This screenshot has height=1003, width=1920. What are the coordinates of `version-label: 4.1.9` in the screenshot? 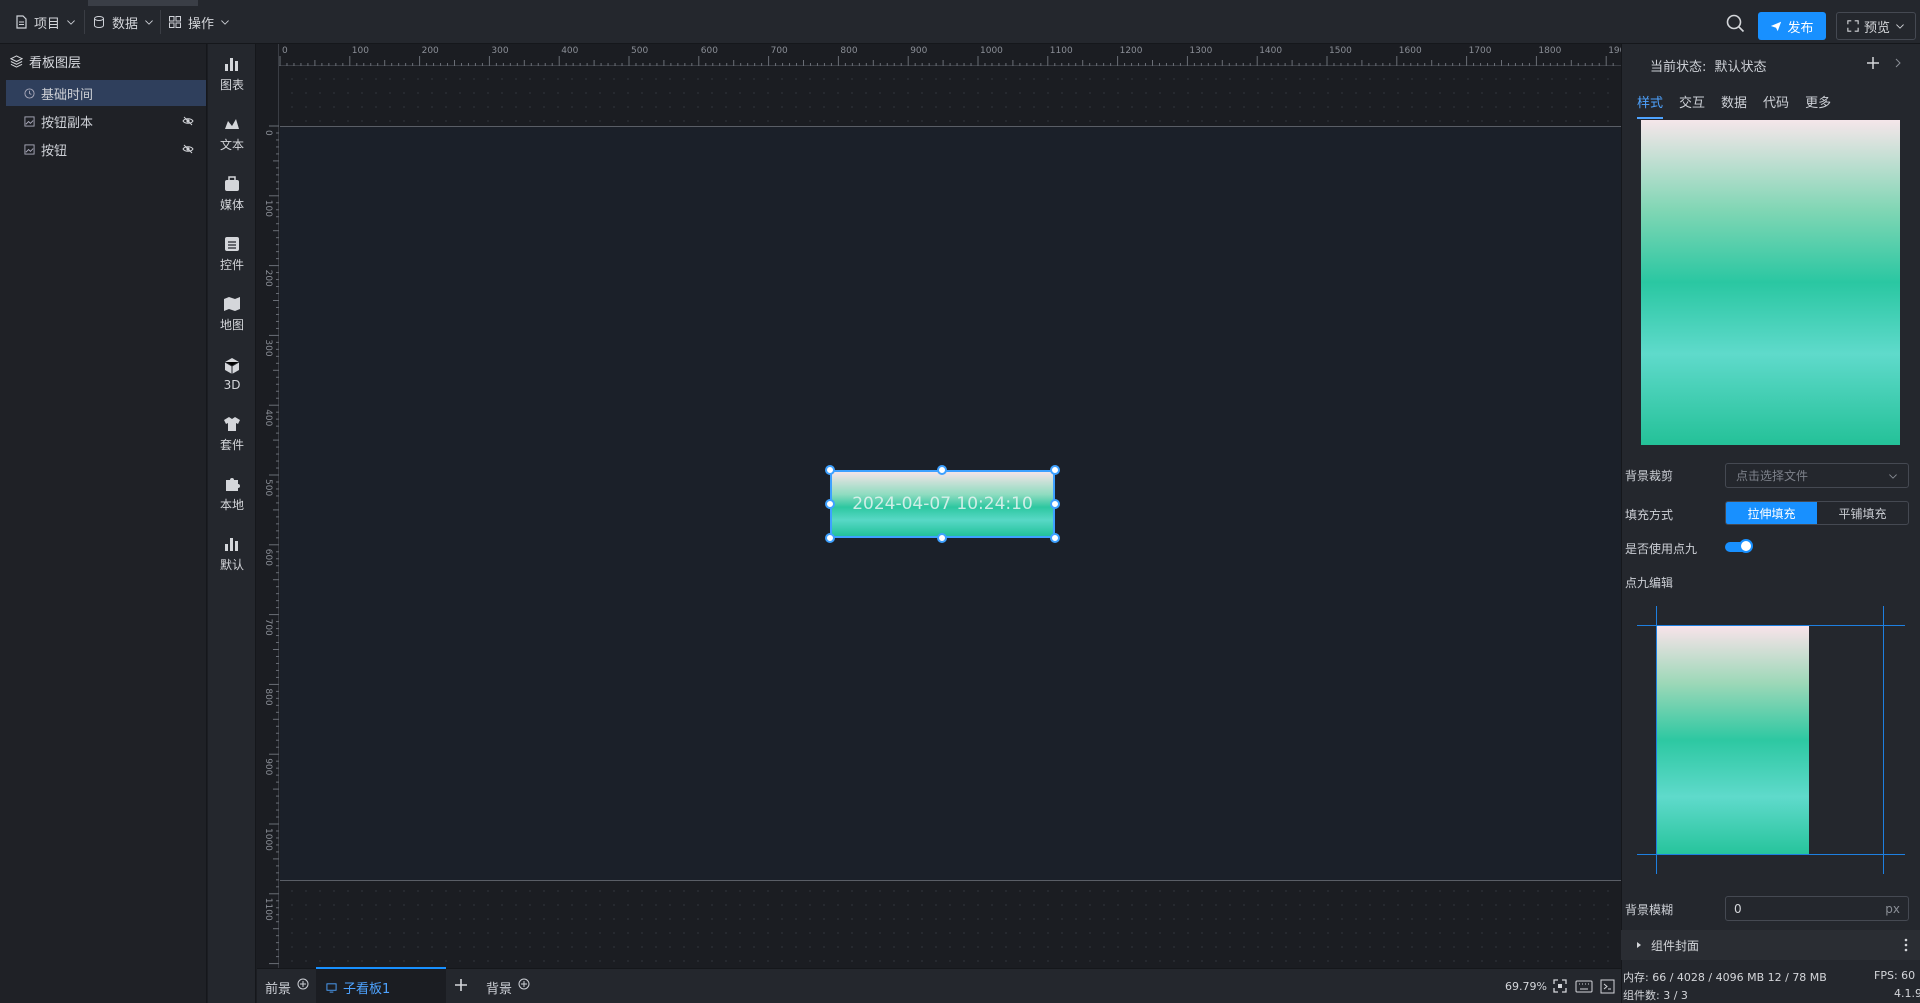 It's located at (1907, 993).